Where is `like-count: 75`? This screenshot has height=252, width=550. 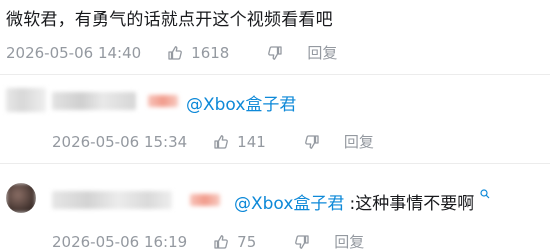 like-count: 75 is located at coordinates (247, 241).